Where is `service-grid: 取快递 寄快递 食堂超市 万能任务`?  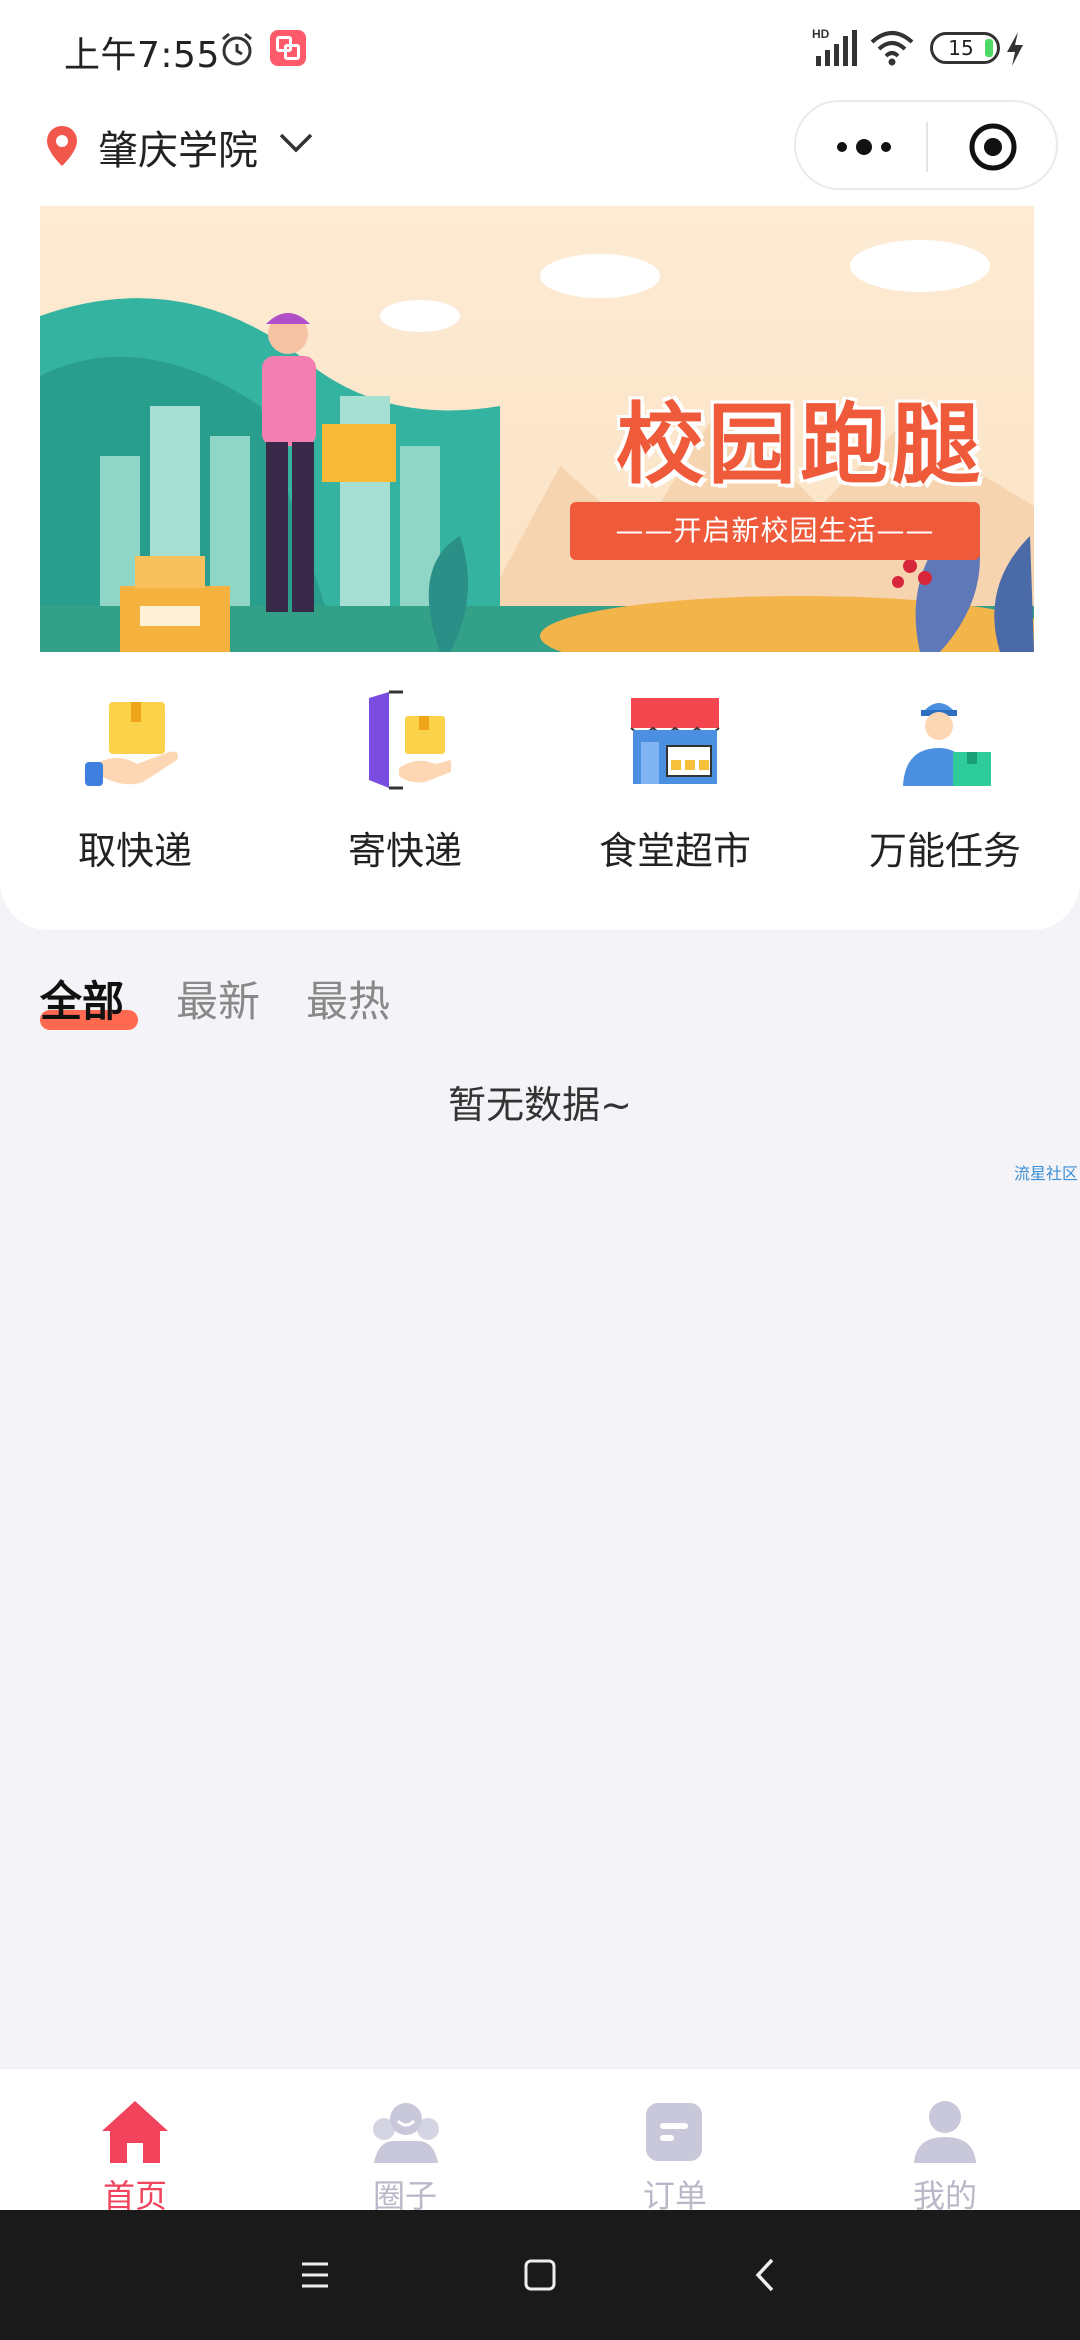
service-grid: 取快递 寄快递 食堂超市 万能任务 is located at coordinates (540, 790).